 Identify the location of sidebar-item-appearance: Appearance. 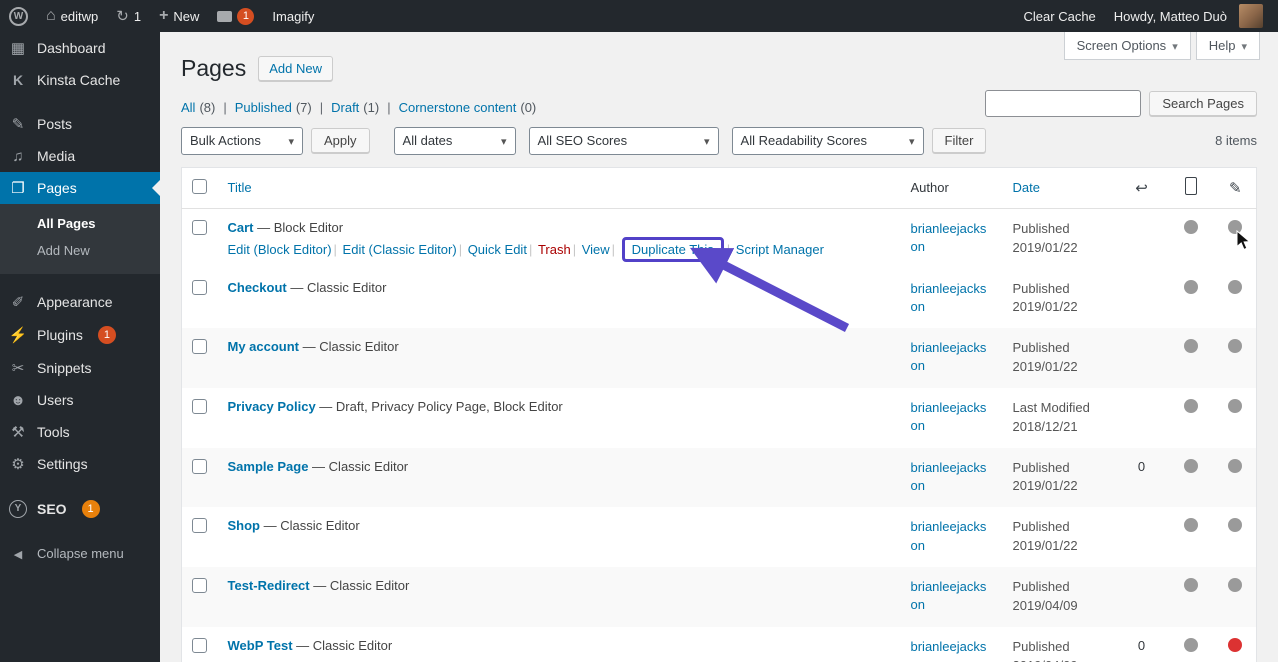
(80, 302).